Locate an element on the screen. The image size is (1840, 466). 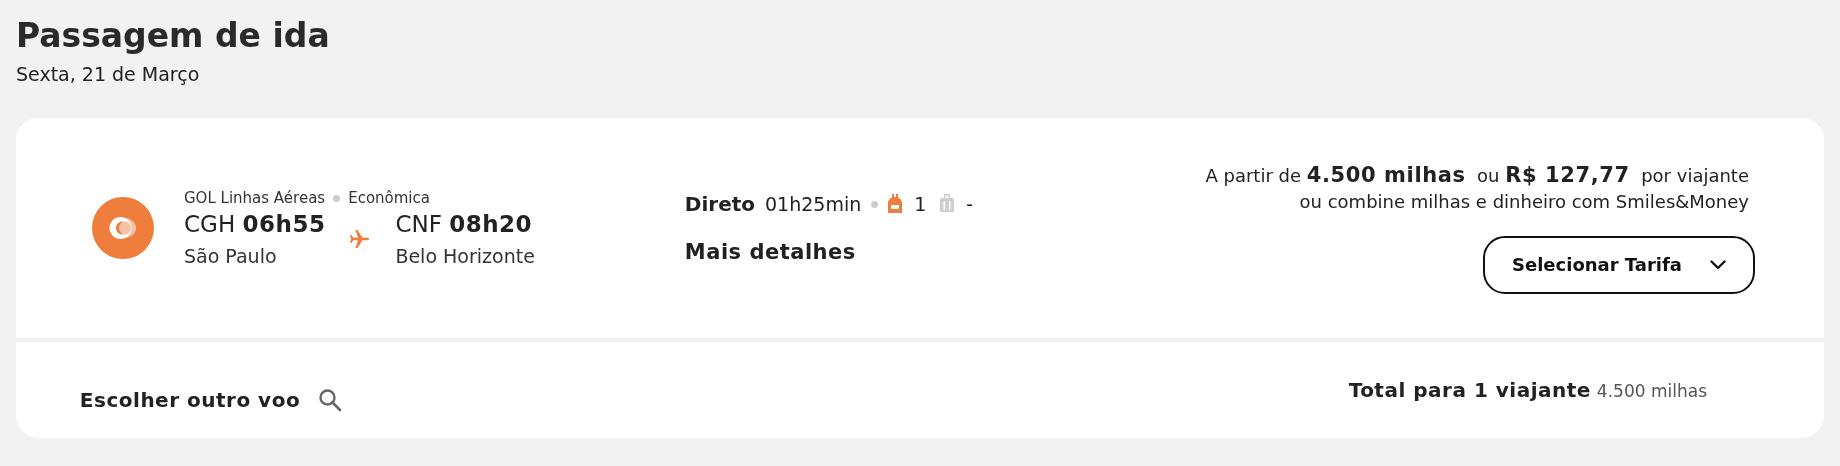
price-text: A partir de 4.500 milhas ou R$ 127,77 por viajante is located at coordinates (1477, 174).